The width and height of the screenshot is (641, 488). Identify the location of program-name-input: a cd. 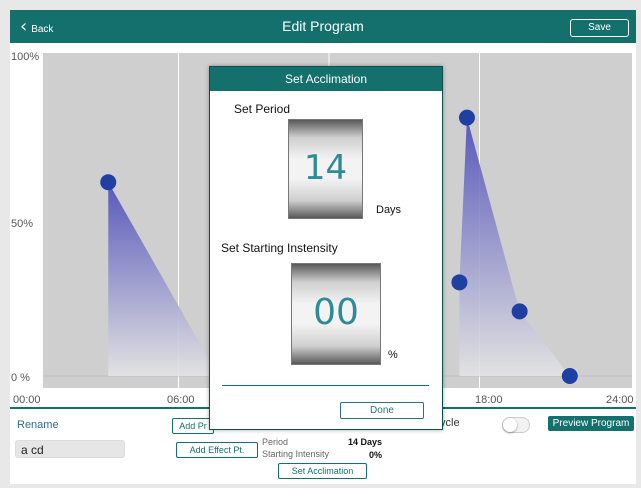
(70, 449).